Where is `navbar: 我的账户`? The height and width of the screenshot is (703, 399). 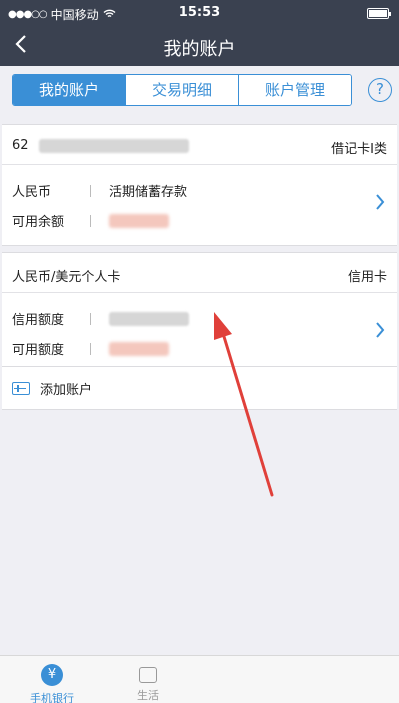 navbar: 我的账户 is located at coordinates (199, 46).